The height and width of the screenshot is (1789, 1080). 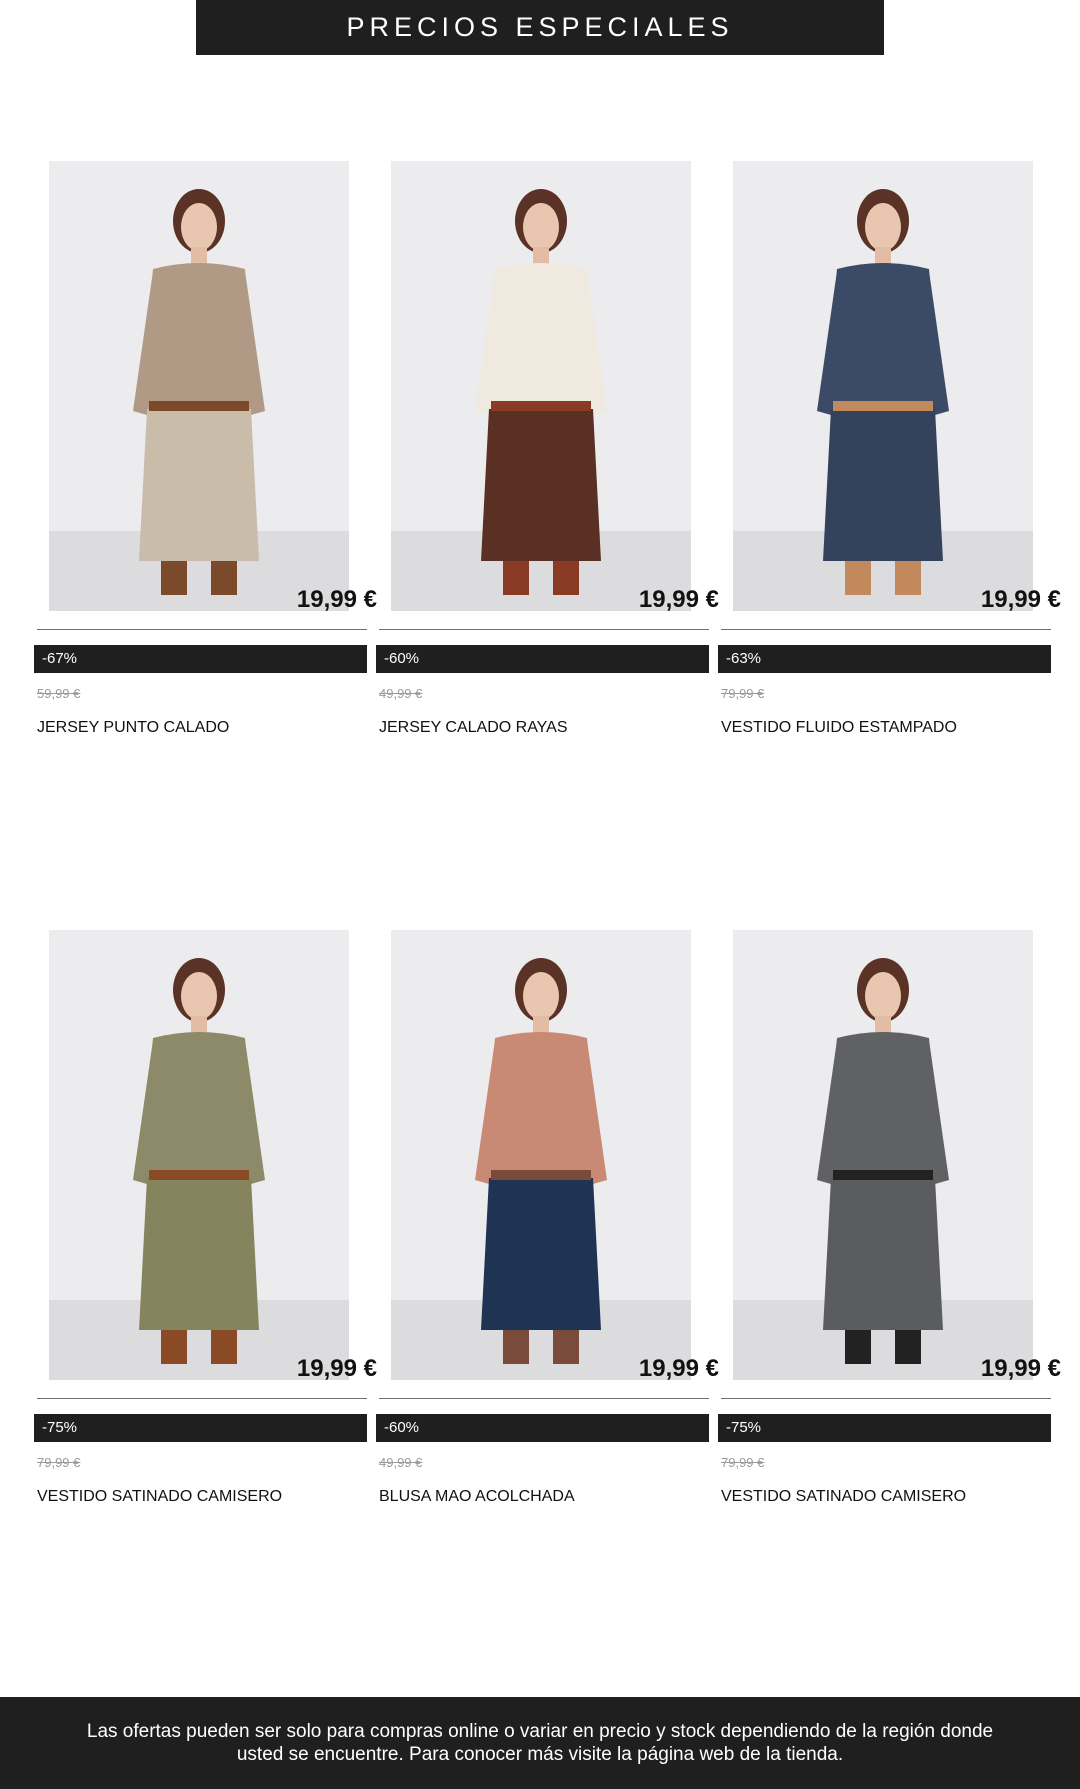 I want to click on woman-floral-blouse-photo, so click(x=541, y=1155).